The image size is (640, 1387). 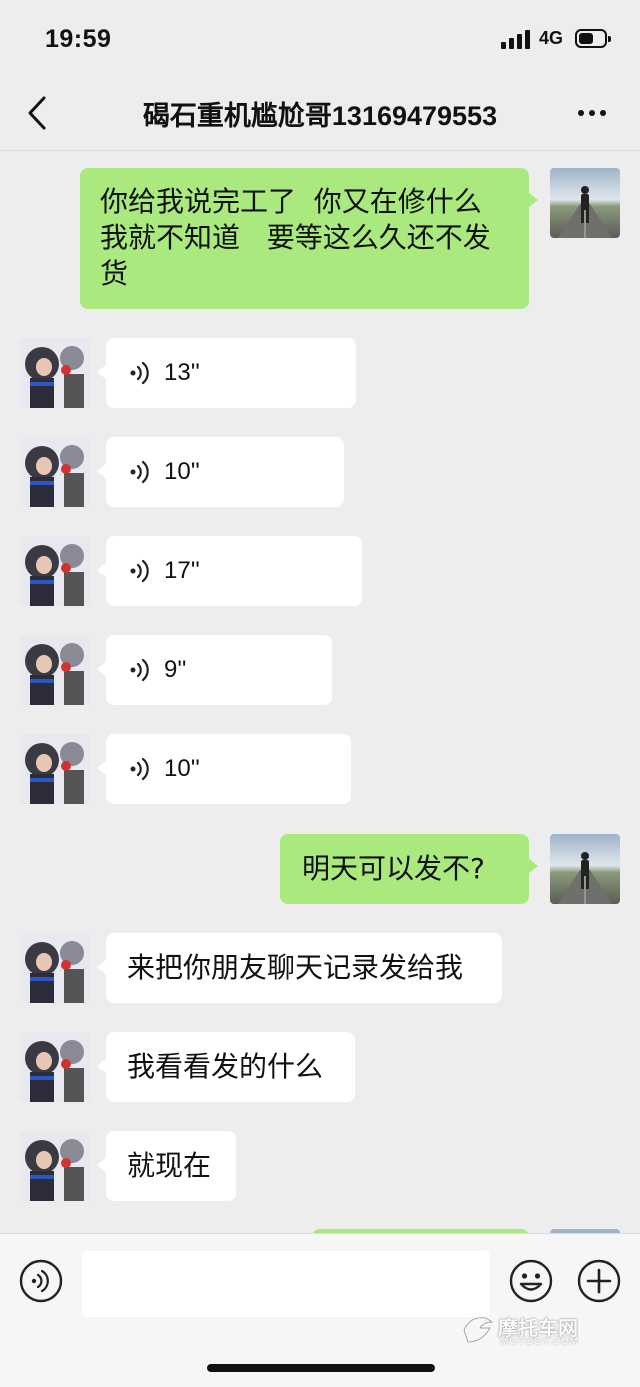 I want to click on message-text: 我看看发的什么, so click(x=225, y=1066).